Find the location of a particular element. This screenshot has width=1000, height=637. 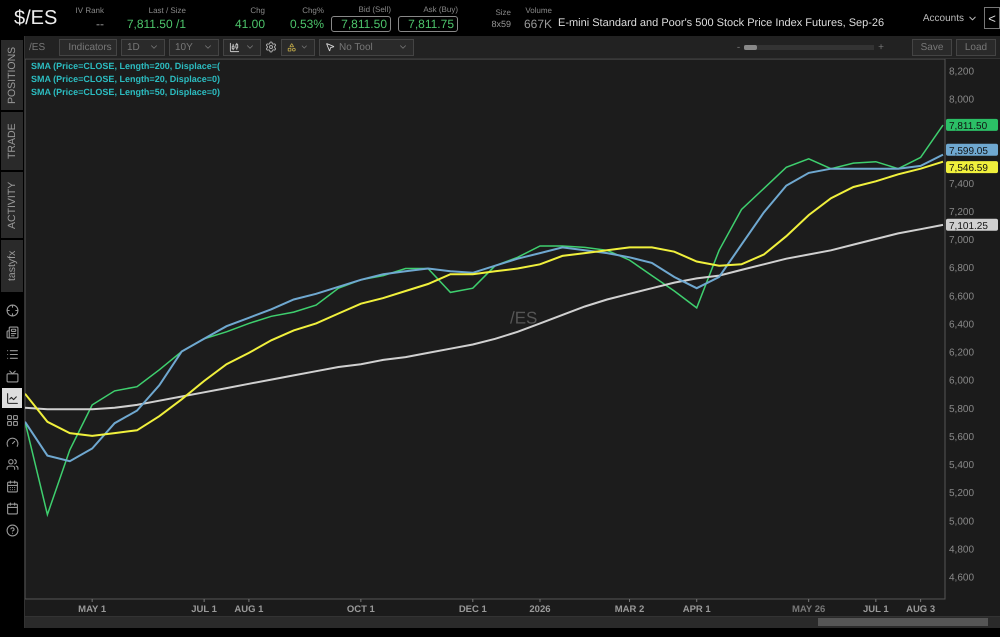

range-dropdown: 10Y is located at coordinates (194, 47).